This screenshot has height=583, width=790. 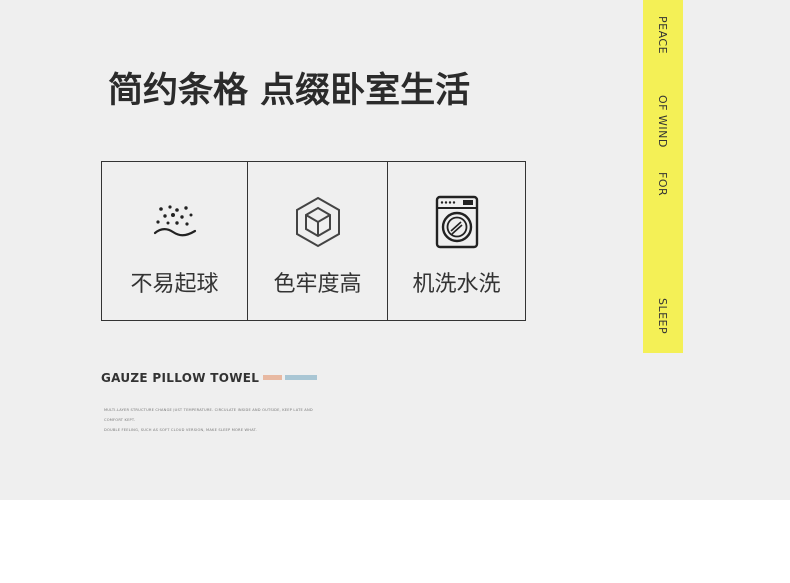 What do you see at coordinates (457, 222) in the screenshot?
I see `washing-machine-icon` at bounding box center [457, 222].